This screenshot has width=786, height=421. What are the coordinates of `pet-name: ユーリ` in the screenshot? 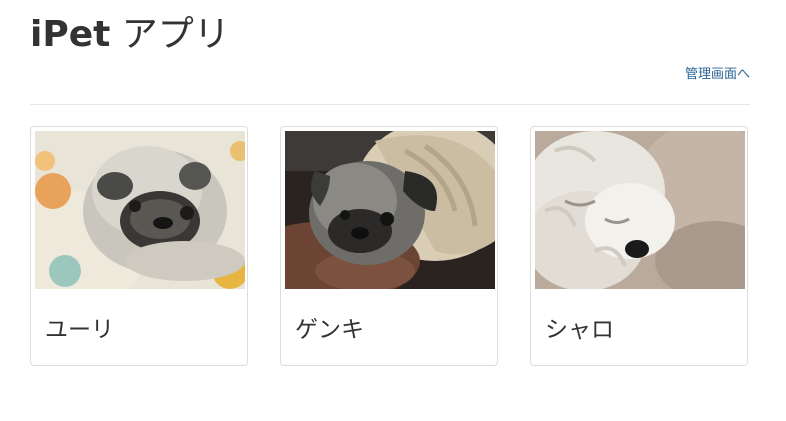 It's located at (79, 330).